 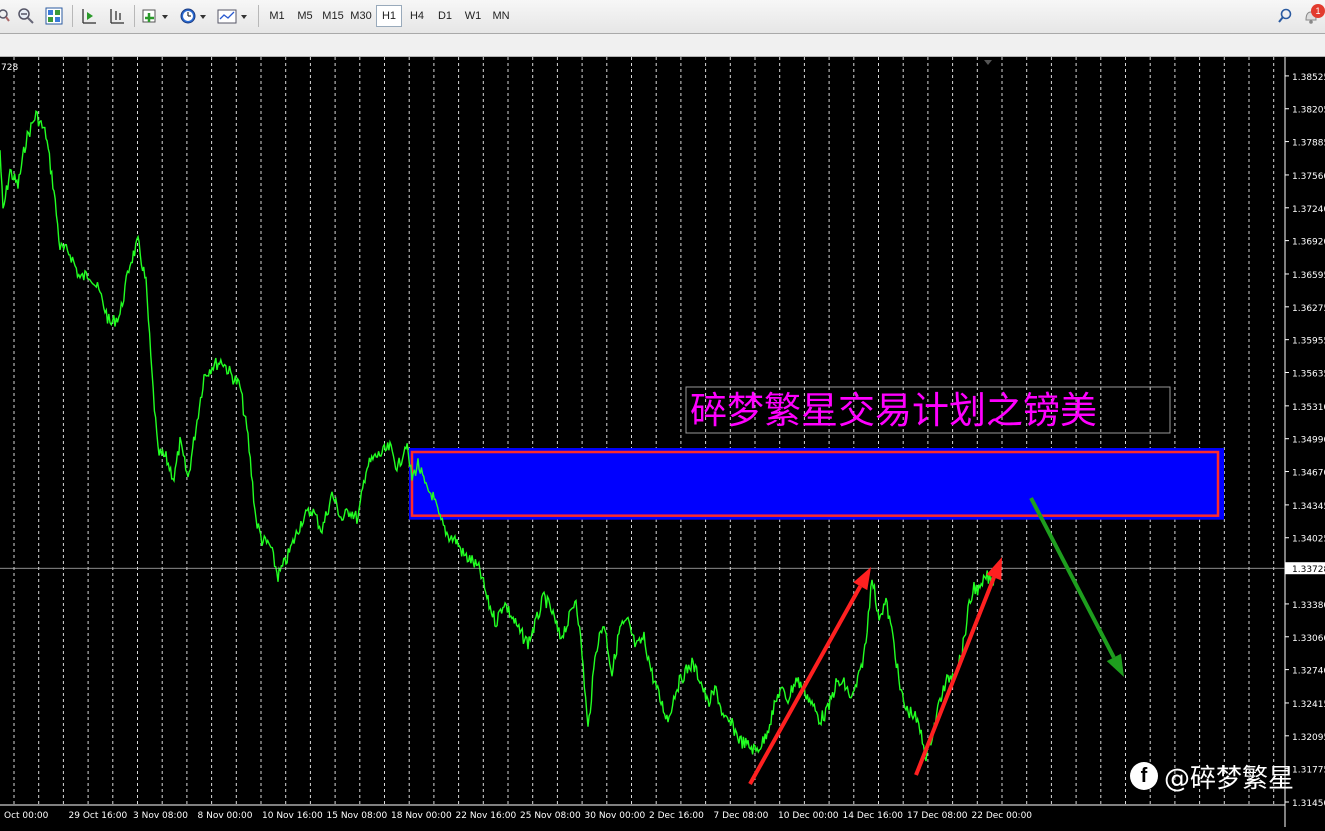 I want to click on price-label: 1.36595, so click(x=1308, y=276).